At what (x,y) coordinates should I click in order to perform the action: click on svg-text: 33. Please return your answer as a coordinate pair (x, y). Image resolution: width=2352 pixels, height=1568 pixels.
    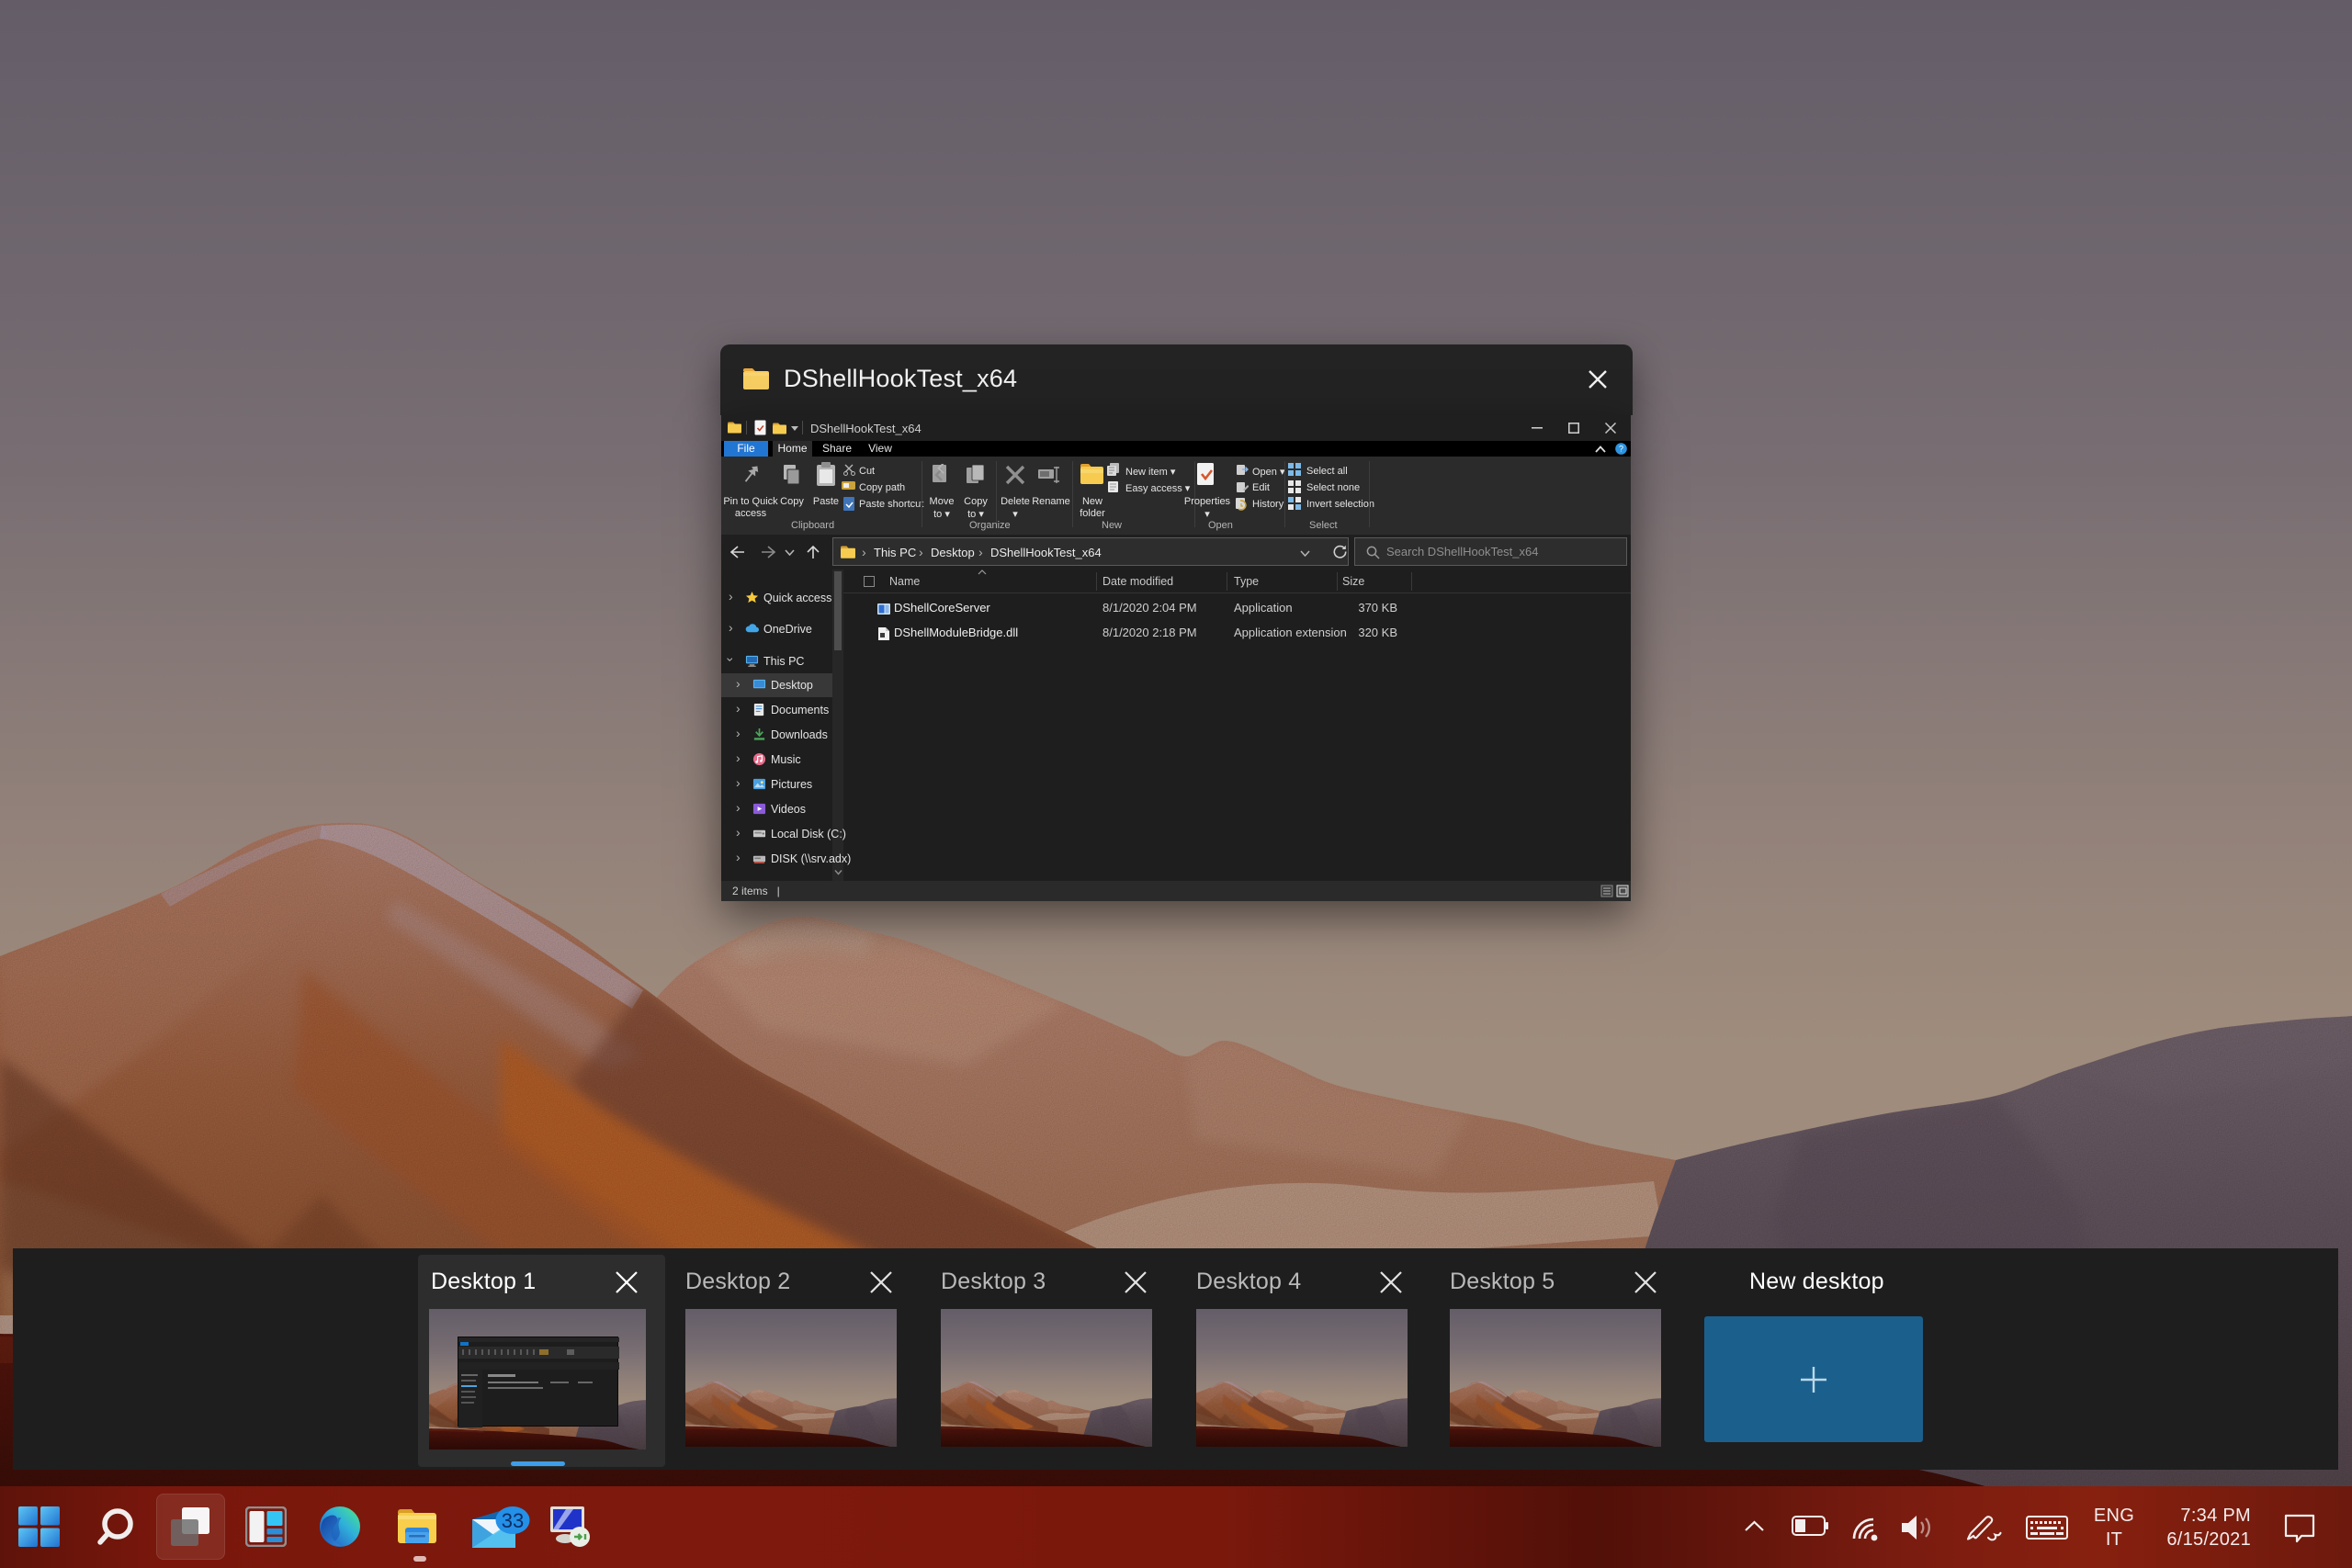
    Looking at the image, I should click on (513, 1521).